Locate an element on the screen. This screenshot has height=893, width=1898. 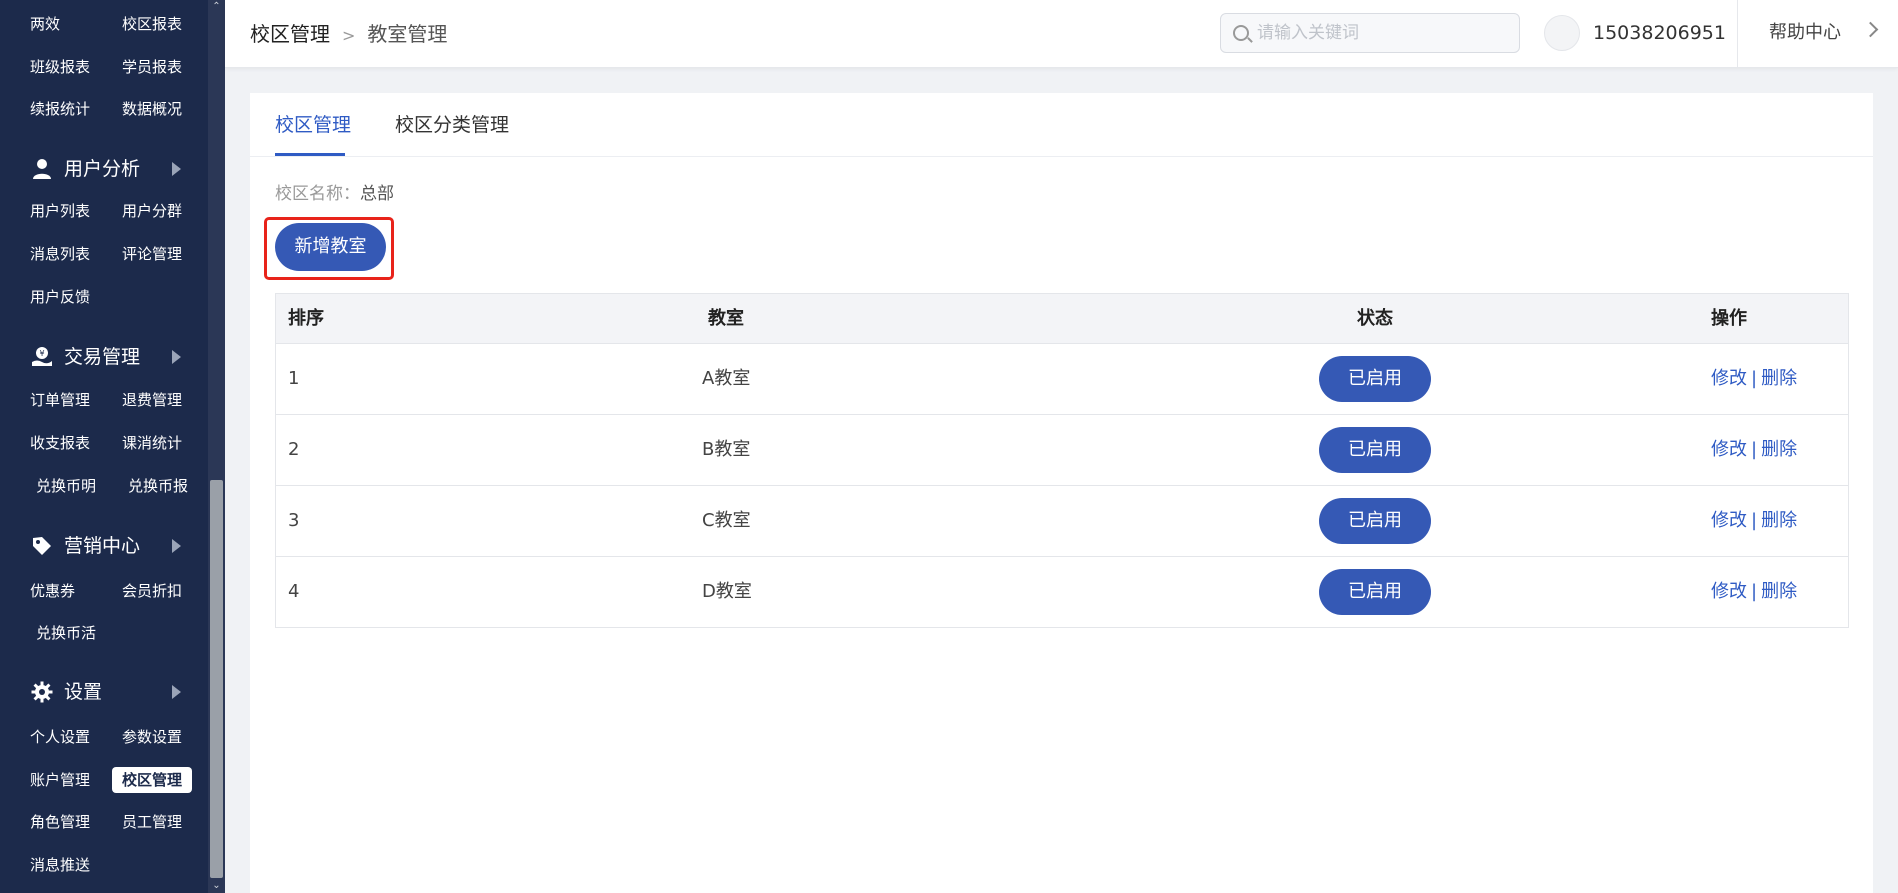
tab-campus-manage: 校区管理 is located at coordinates (313, 125).